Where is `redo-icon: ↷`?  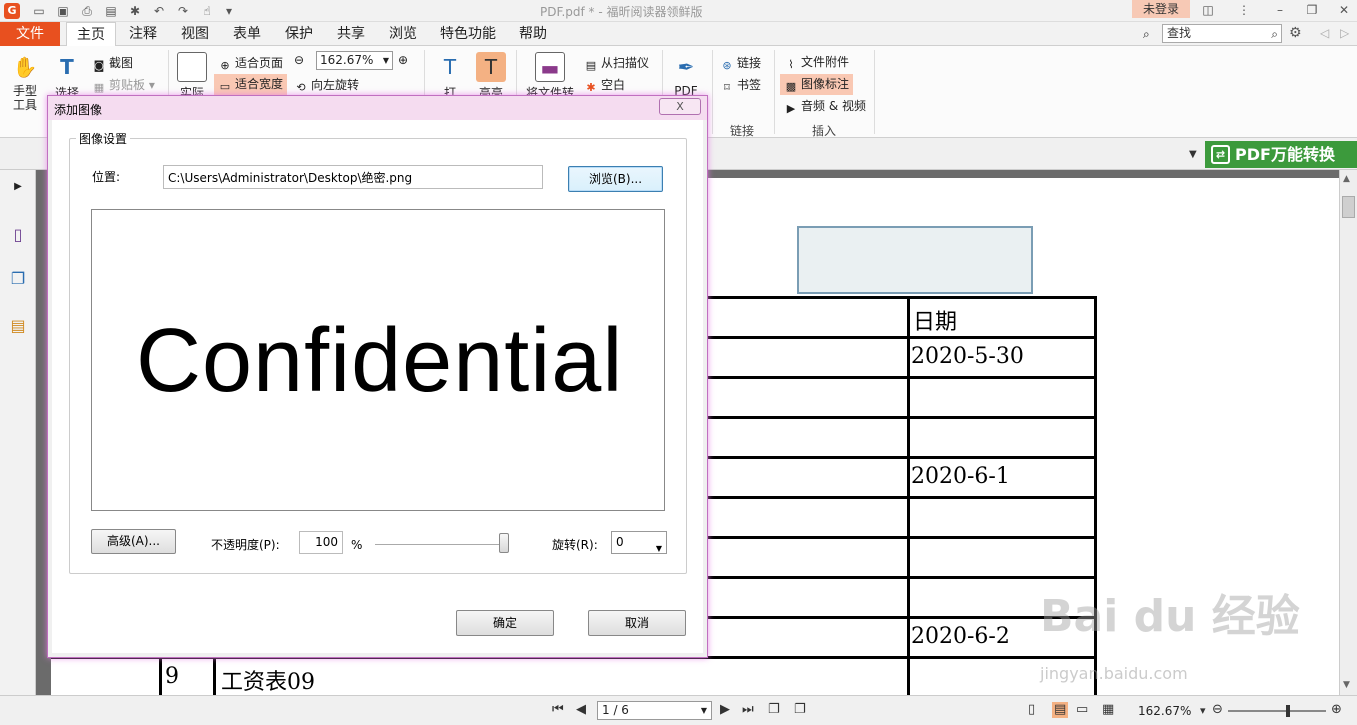
redo-icon: ↷ is located at coordinates (183, 11).